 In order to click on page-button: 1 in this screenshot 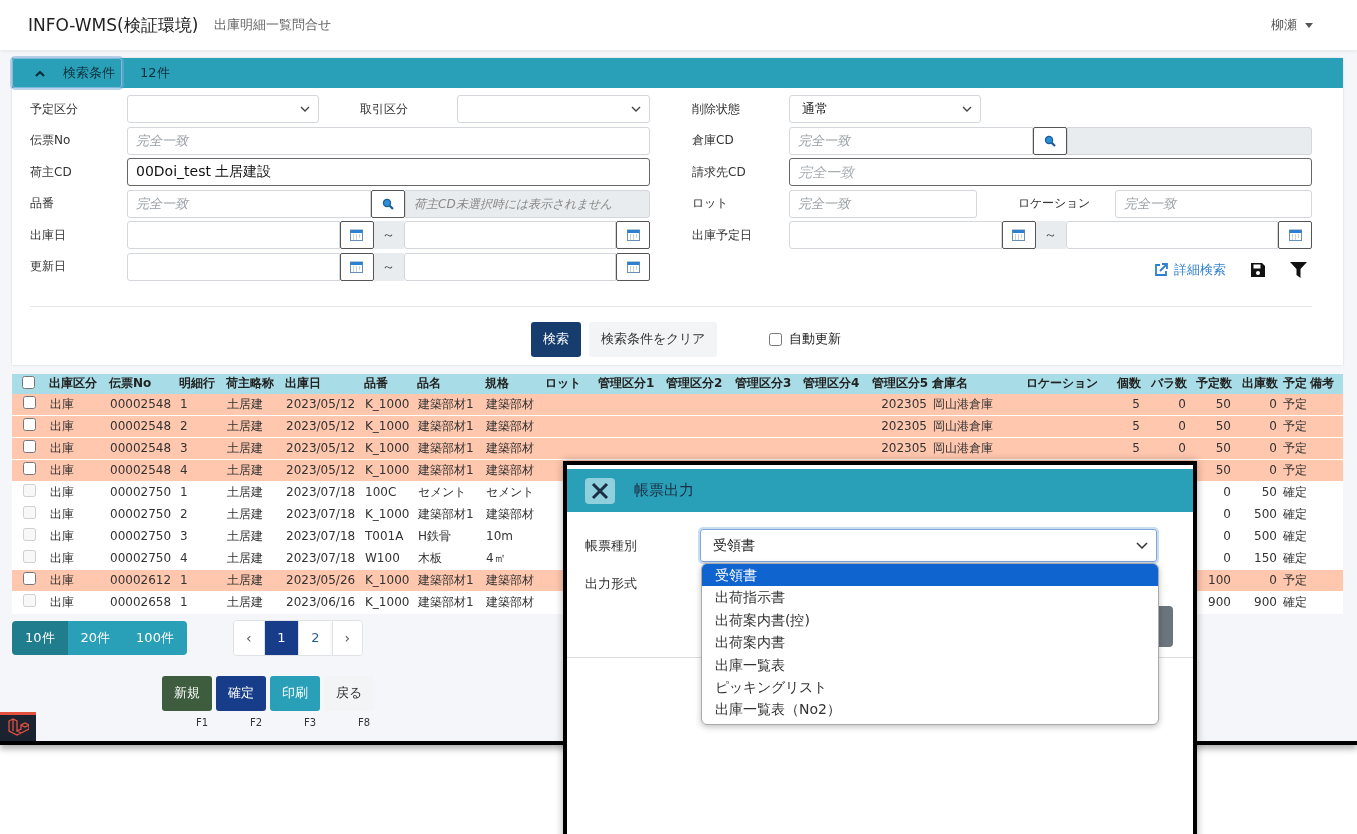, I will do `click(280, 637)`.